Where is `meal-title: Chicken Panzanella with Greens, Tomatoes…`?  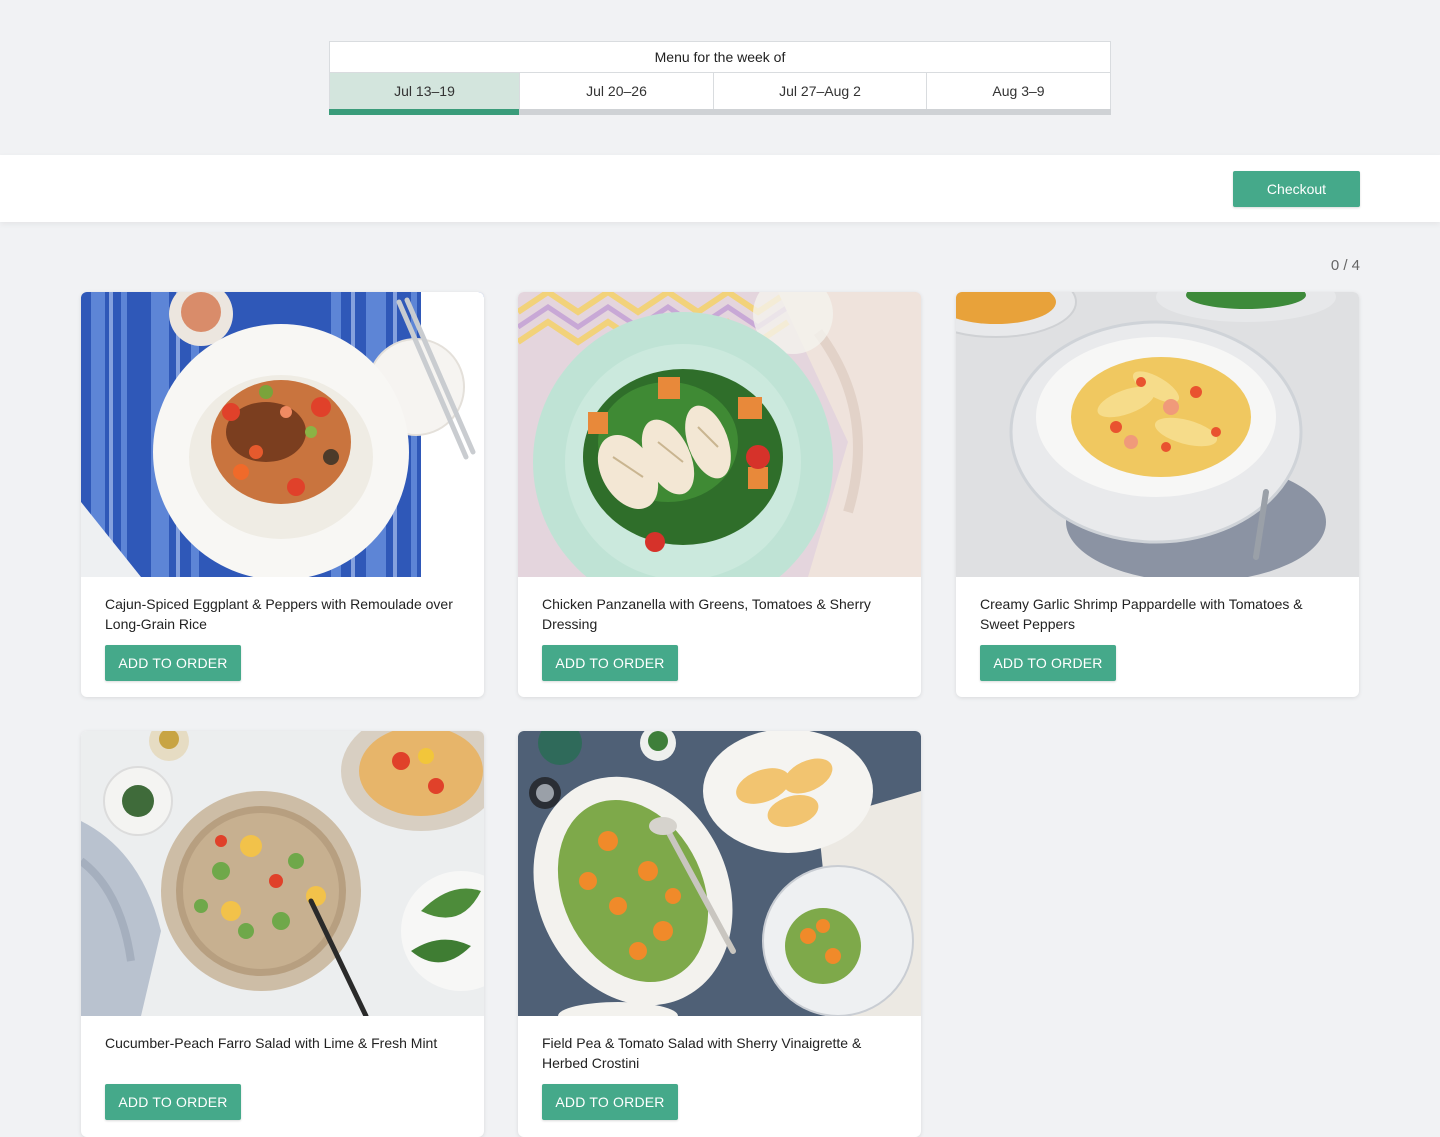 meal-title: Chicken Panzanella with Greens, Tomatoes… is located at coordinates (706, 614).